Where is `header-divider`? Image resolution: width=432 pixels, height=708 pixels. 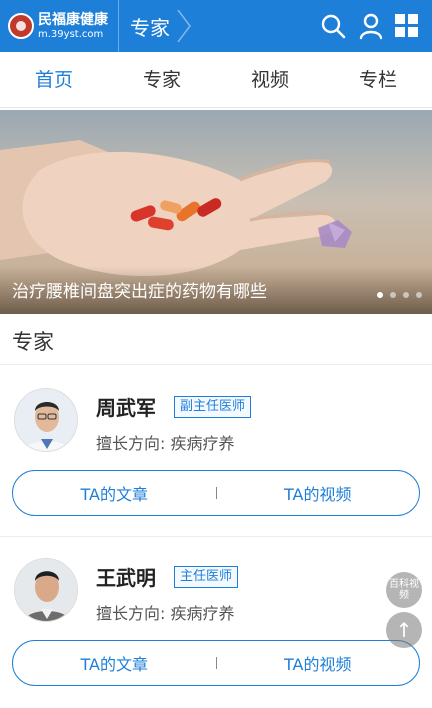
header-divider is located at coordinates (118, 26).